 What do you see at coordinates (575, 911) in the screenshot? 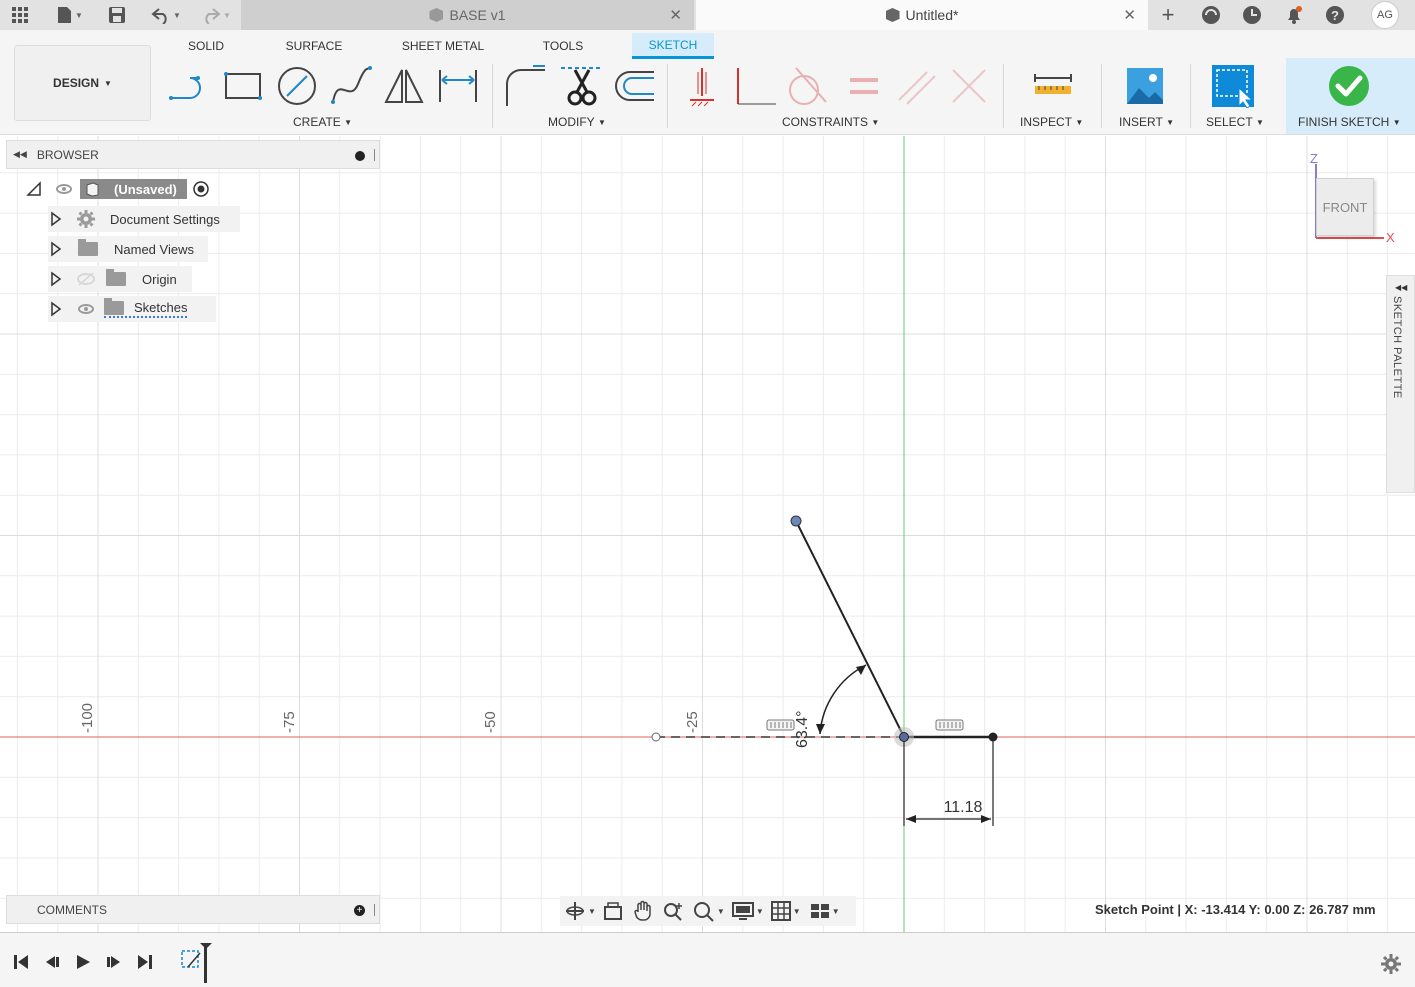
I see `orbit-icon` at bounding box center [575, 911].